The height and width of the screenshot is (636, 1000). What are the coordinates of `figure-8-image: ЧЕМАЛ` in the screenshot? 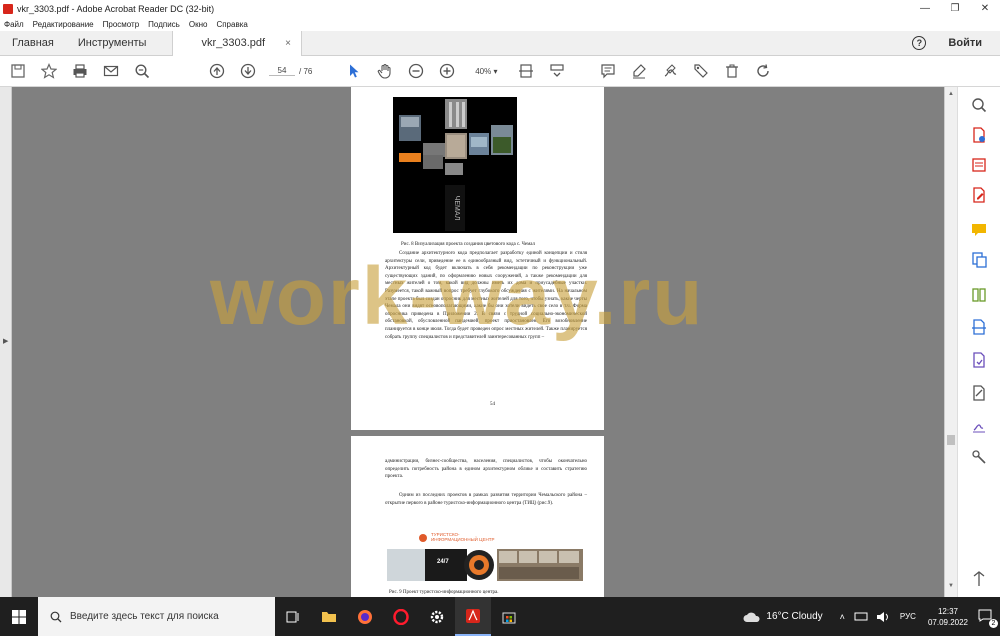 It's located at (455, 165).